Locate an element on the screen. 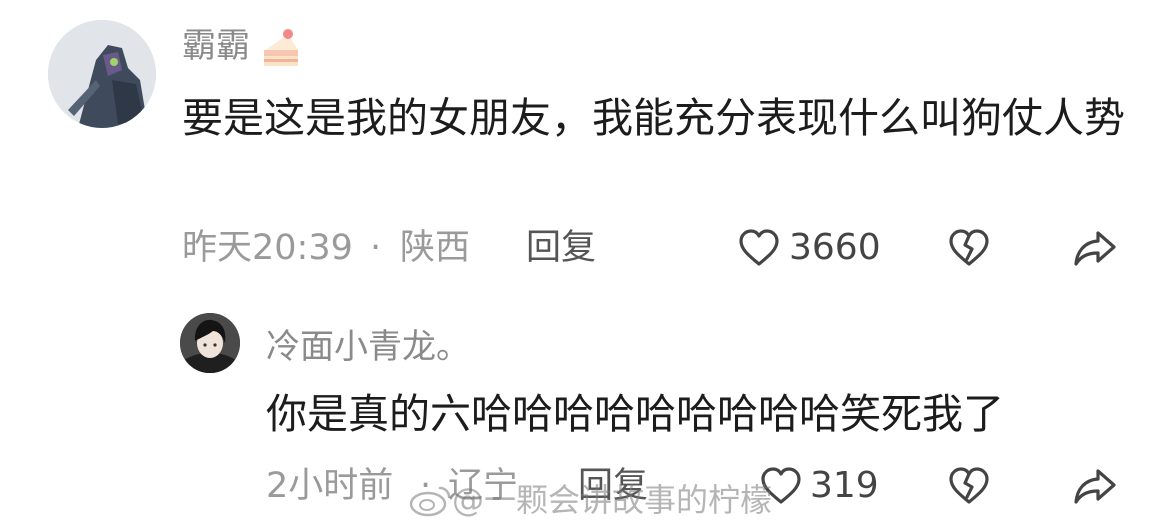  like-count: 319 is located at coordinates (844, 485).